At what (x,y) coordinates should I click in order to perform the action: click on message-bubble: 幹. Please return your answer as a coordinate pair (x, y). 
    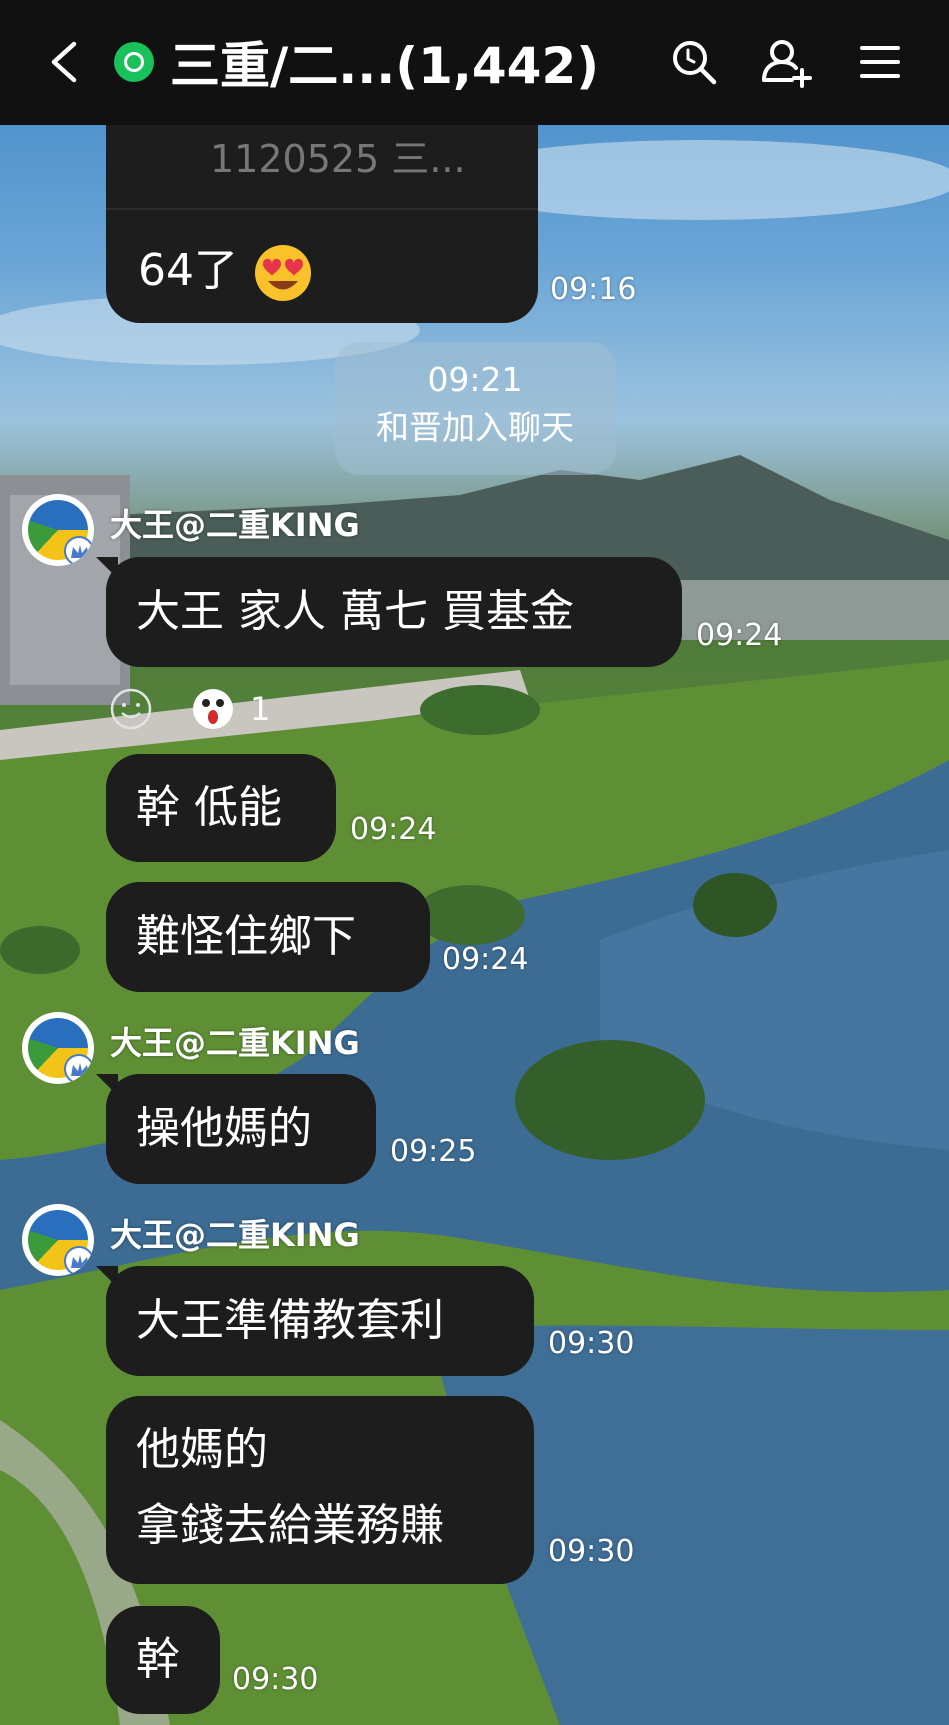
    Looking at the image, I should click on (163, 1660).